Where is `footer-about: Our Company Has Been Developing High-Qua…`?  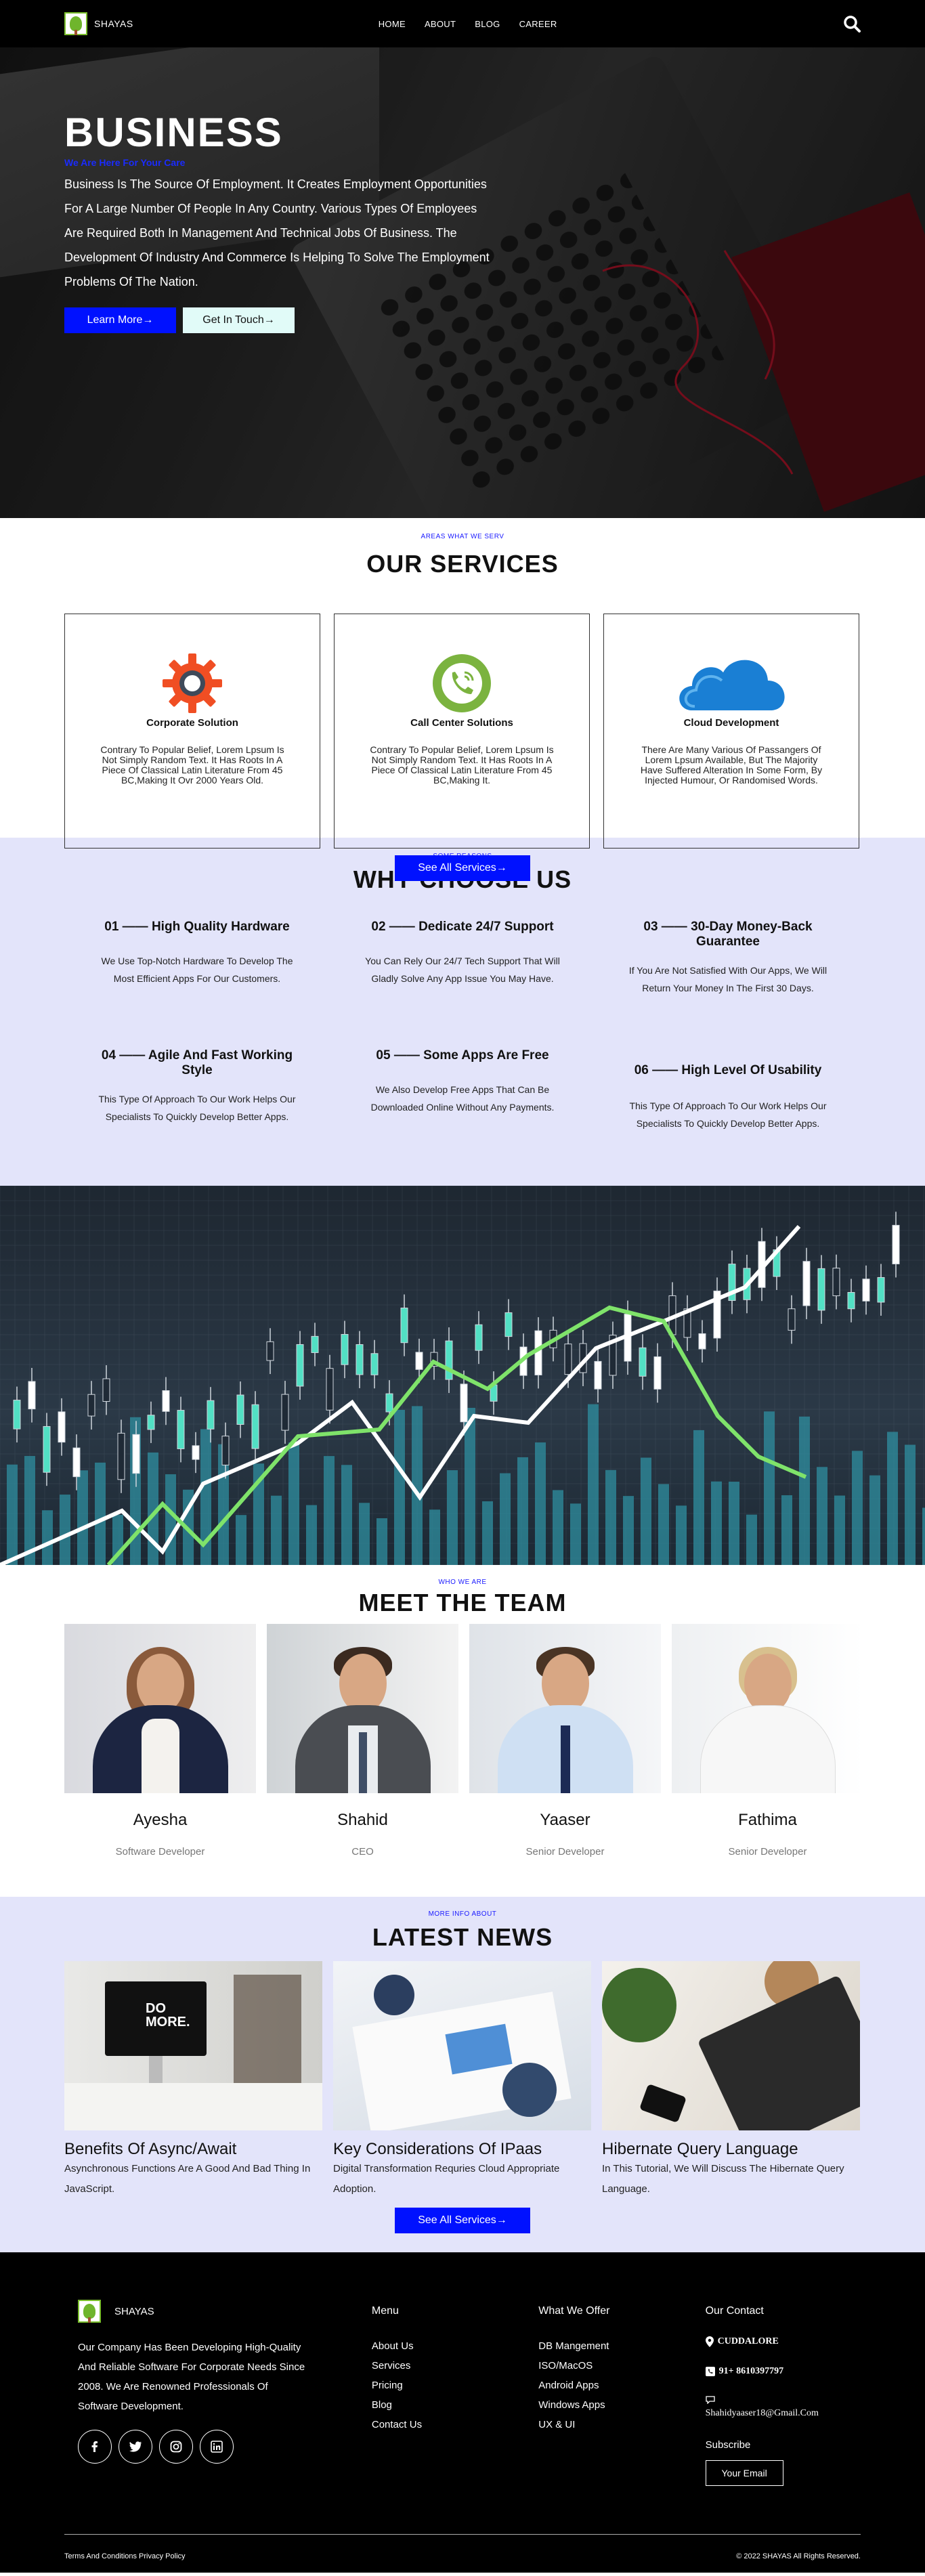 footer-about: Our Company Has Been Developing High-Qua… is located at coordinates (191, 2377).